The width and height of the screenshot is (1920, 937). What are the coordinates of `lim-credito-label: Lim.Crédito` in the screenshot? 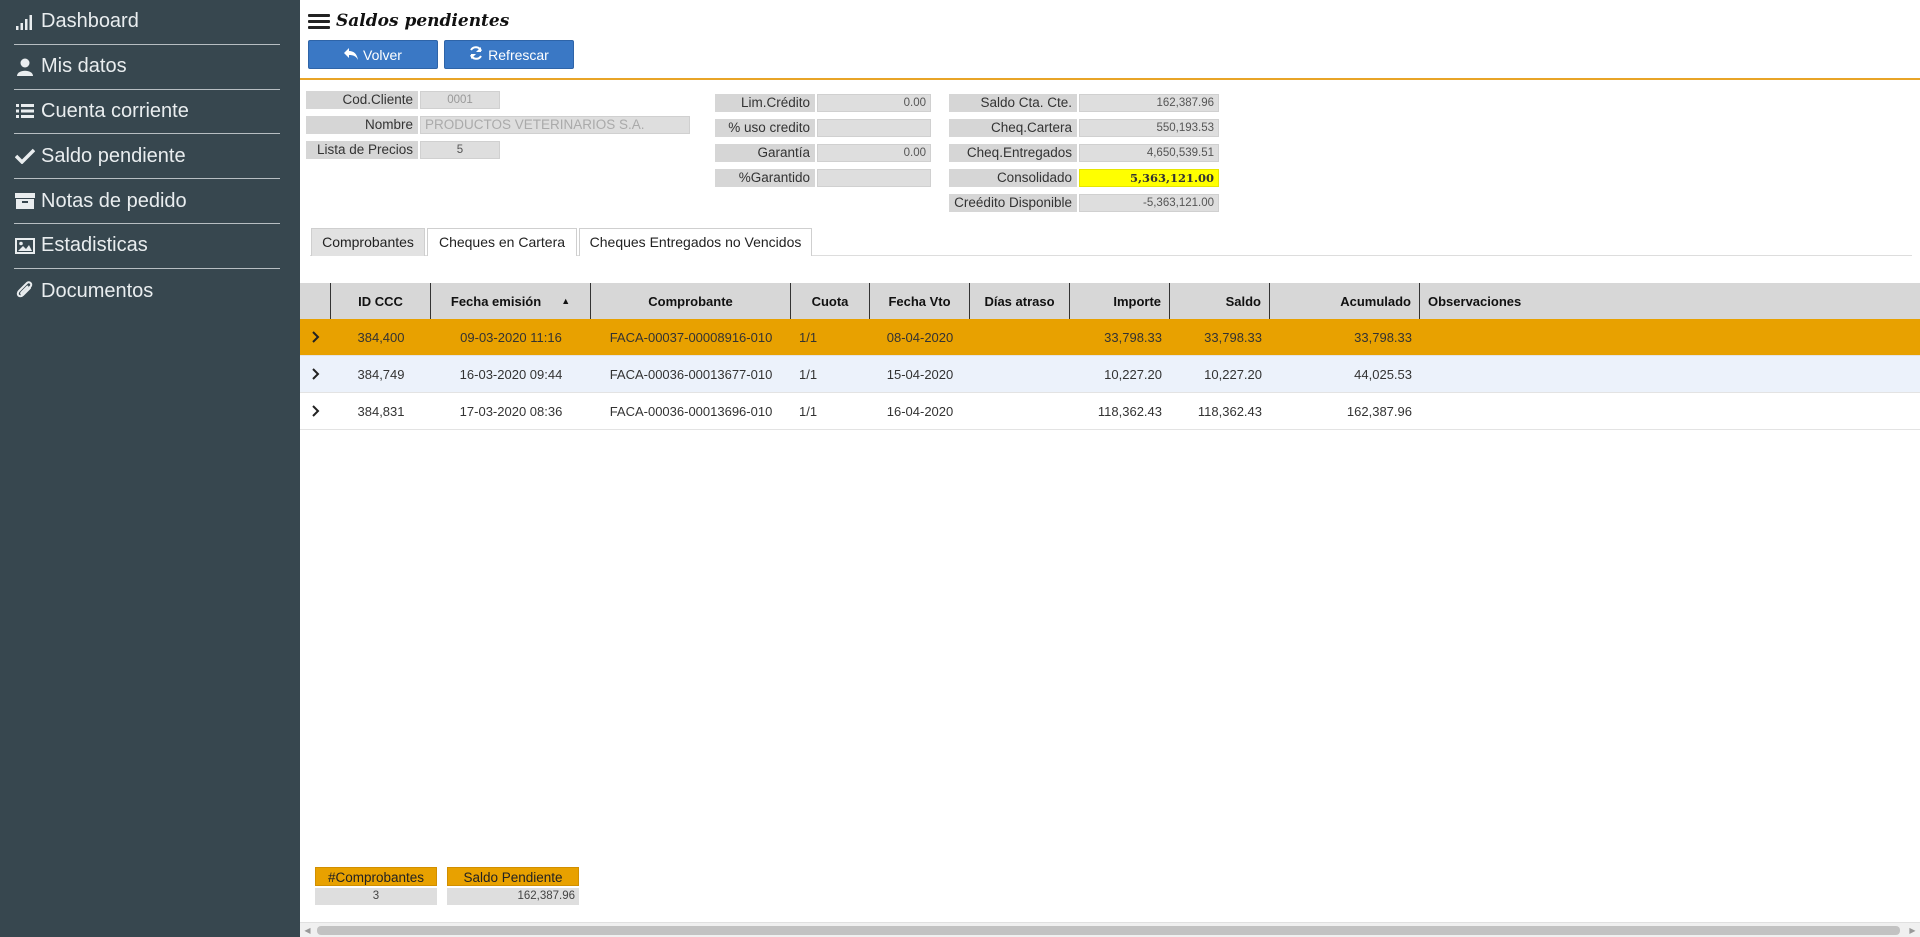 It's located at (765, 103).